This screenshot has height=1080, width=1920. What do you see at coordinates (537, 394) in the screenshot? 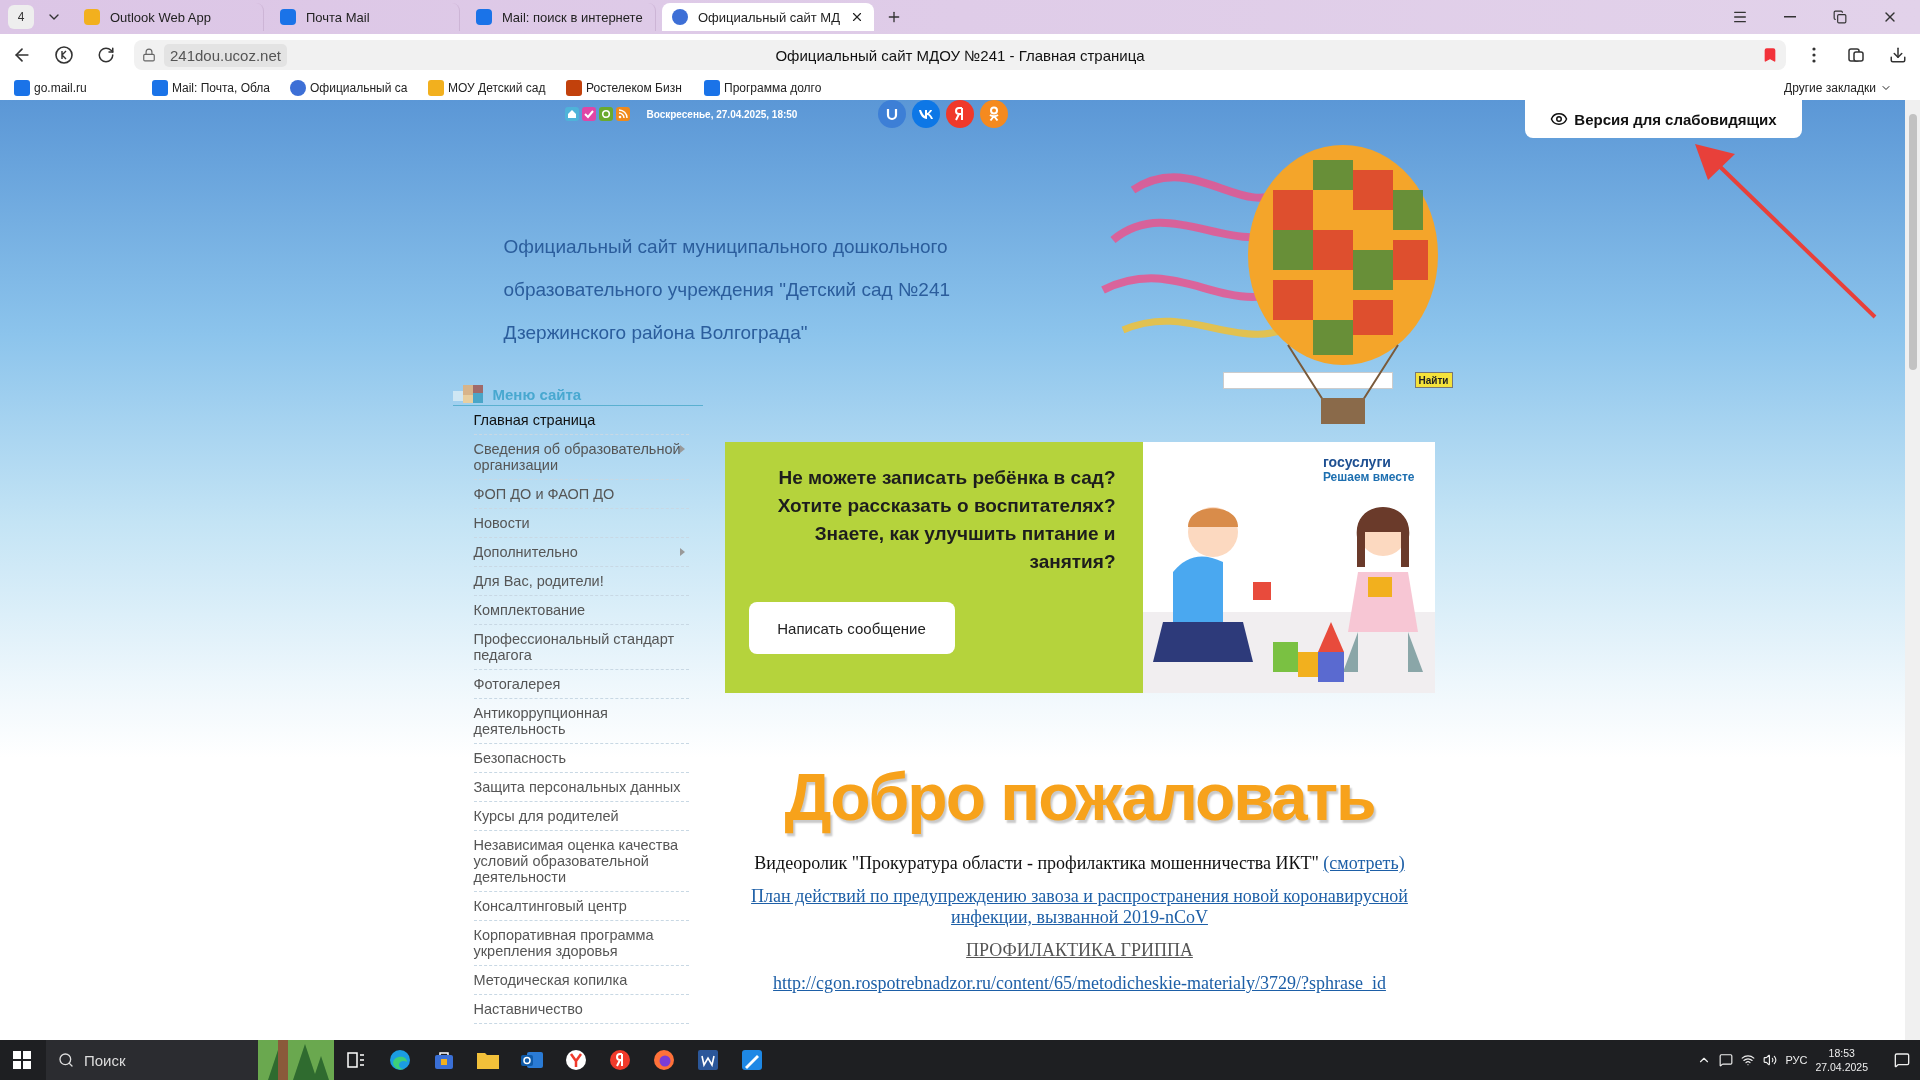
I see `menu-title: Меню сайта` at bounding box center [537, 394].